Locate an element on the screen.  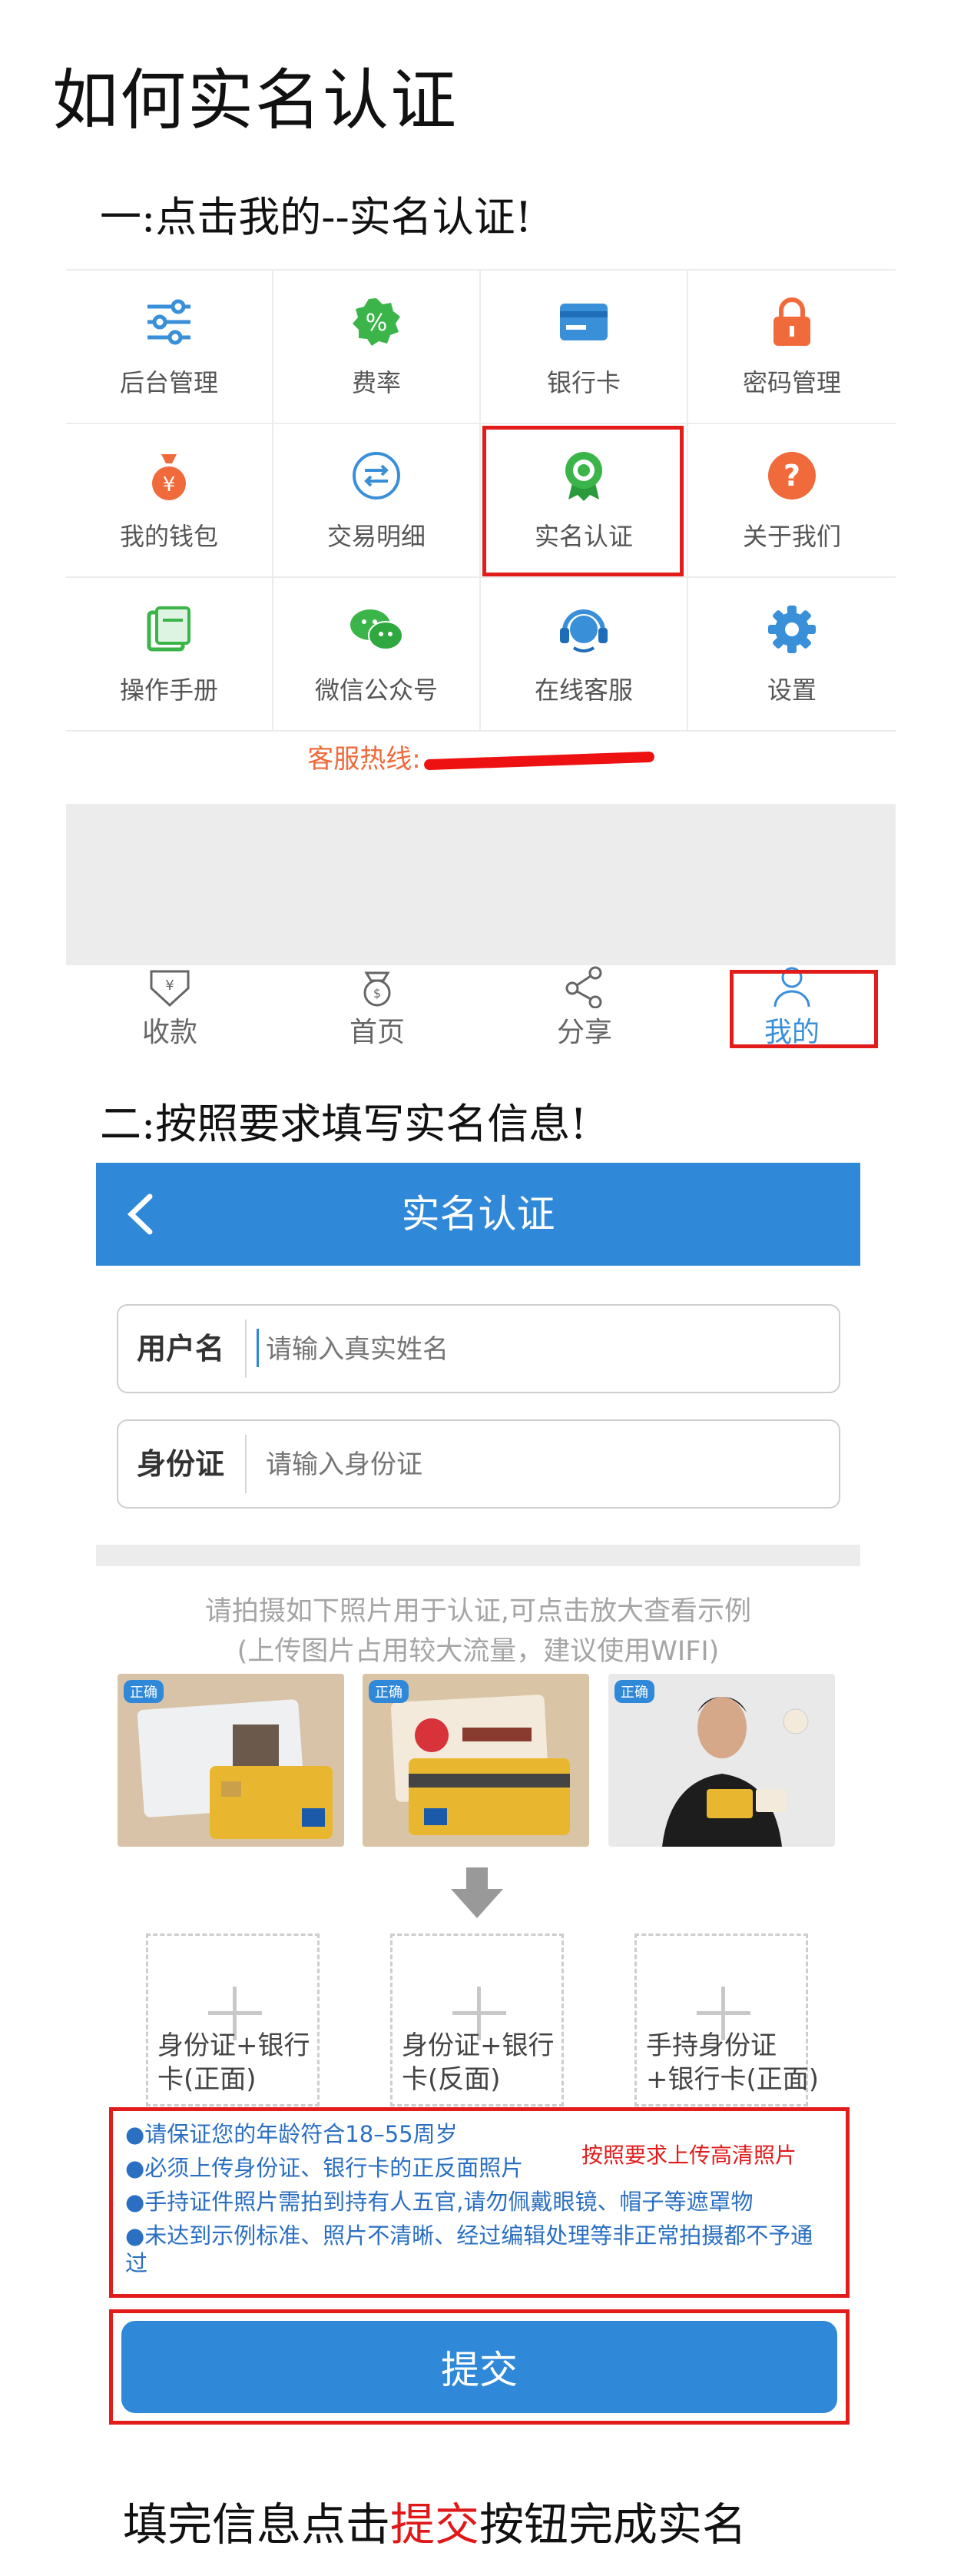
question-icon: ? is located at coordinates (792, 475).